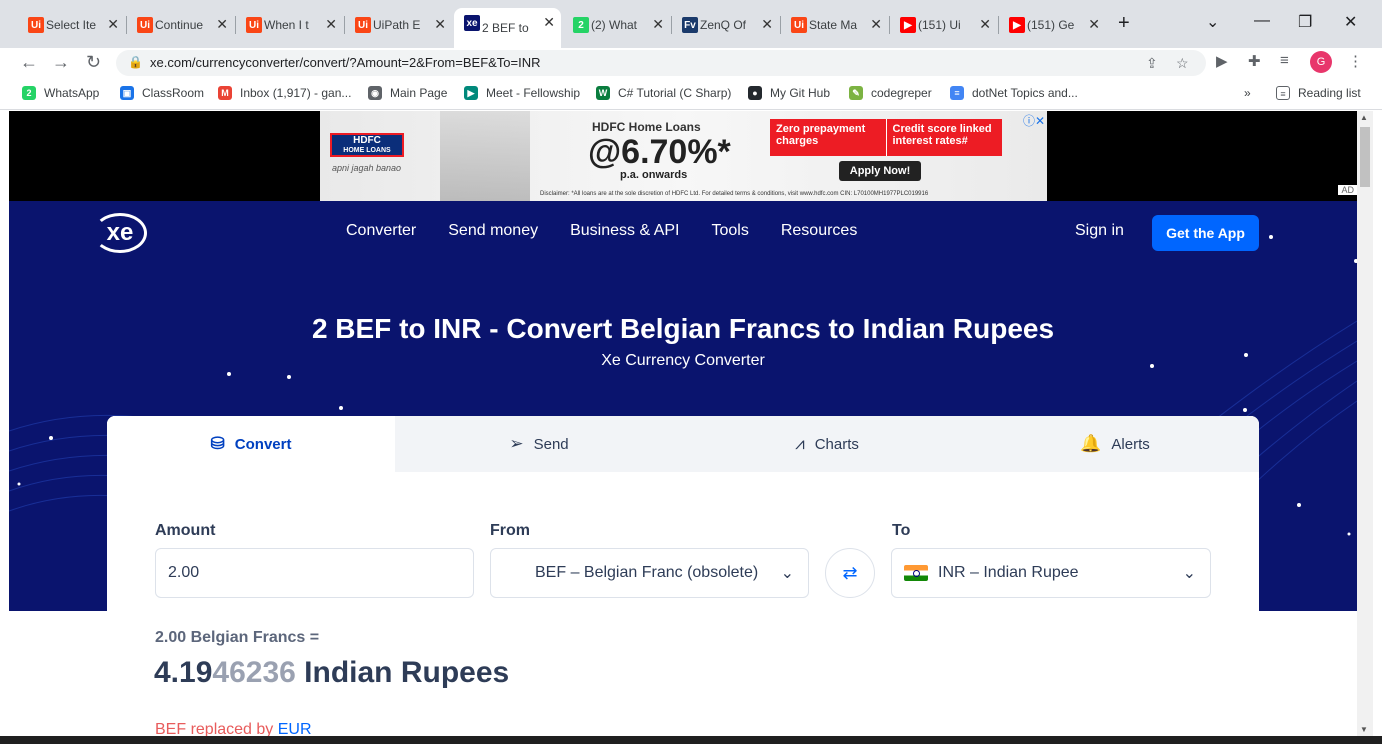 The width and height of the screenshot is (1382, 744). Describe the element at coordinates (800, 93) in the screenshot. I see `bookmark-label: My Git Hub` at that location.